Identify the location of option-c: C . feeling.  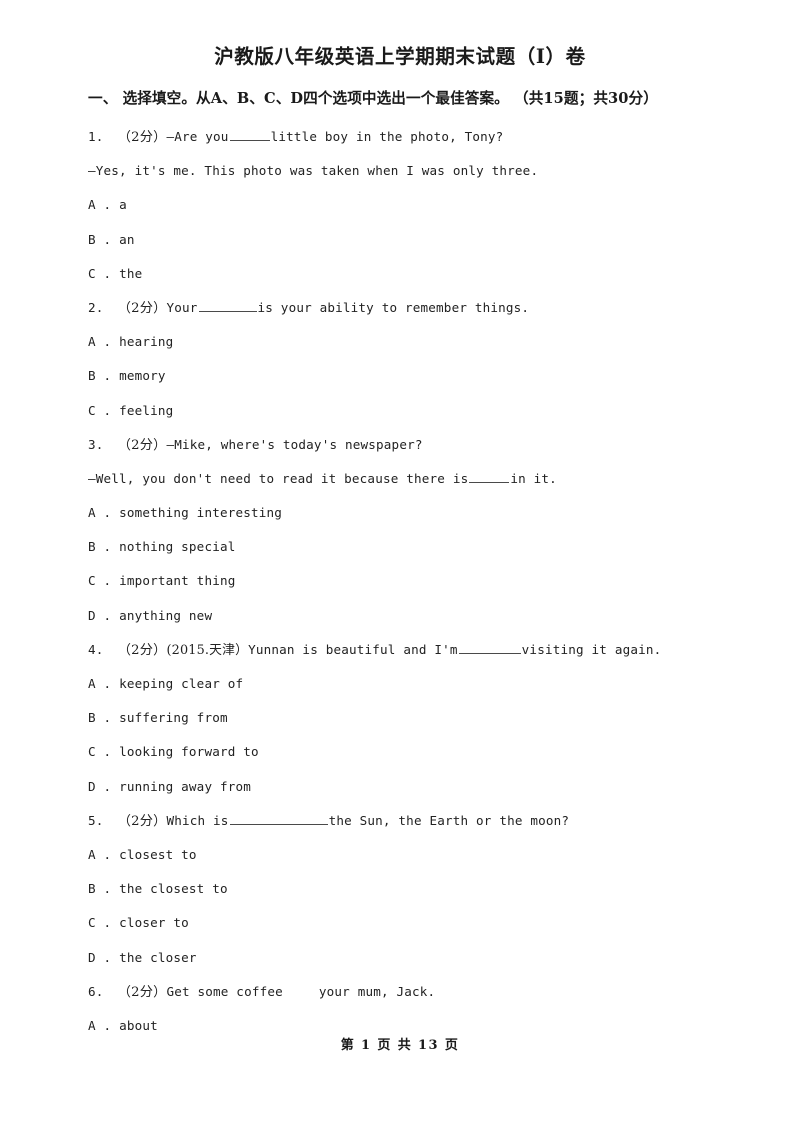
(418, 411).